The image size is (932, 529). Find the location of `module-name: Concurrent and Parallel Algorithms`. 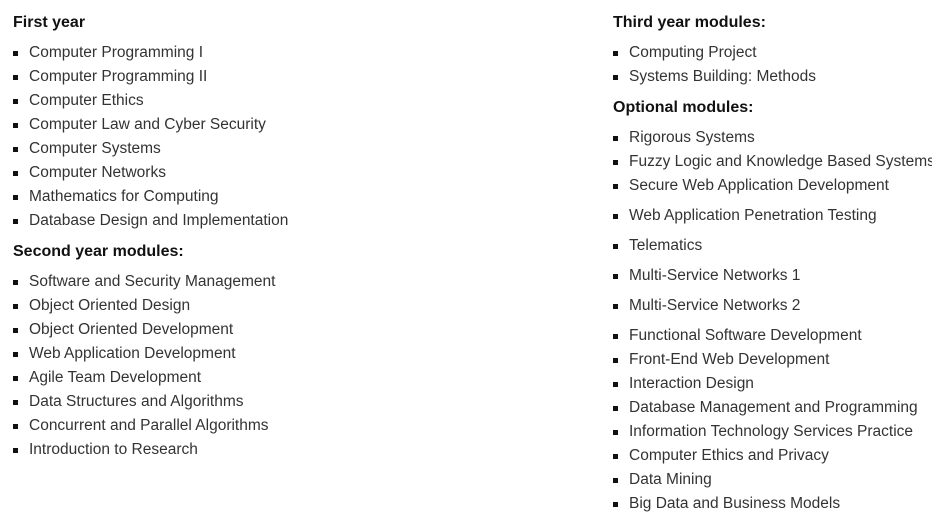

module-name: Concurrent and Parallel Algorithms is located at coordinates (149, 425).